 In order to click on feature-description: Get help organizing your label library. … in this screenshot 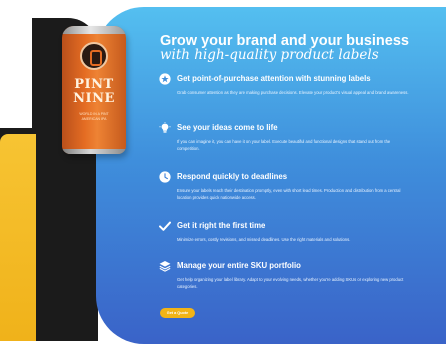, I will do `click(290, 283)`.